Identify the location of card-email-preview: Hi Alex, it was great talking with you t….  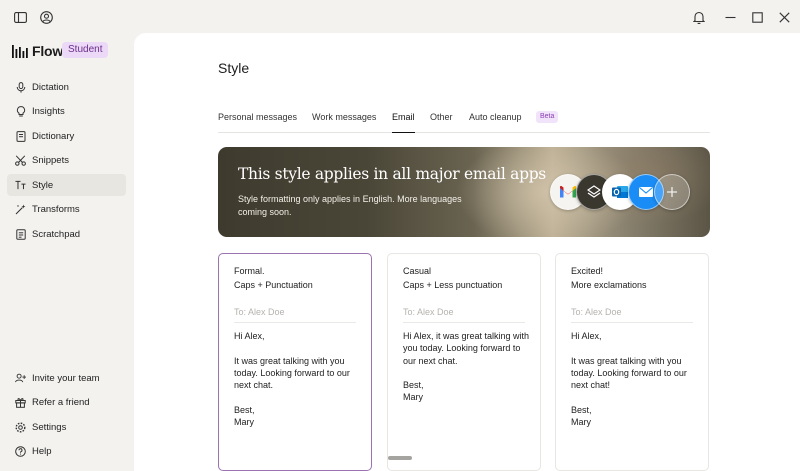
(468, 367).